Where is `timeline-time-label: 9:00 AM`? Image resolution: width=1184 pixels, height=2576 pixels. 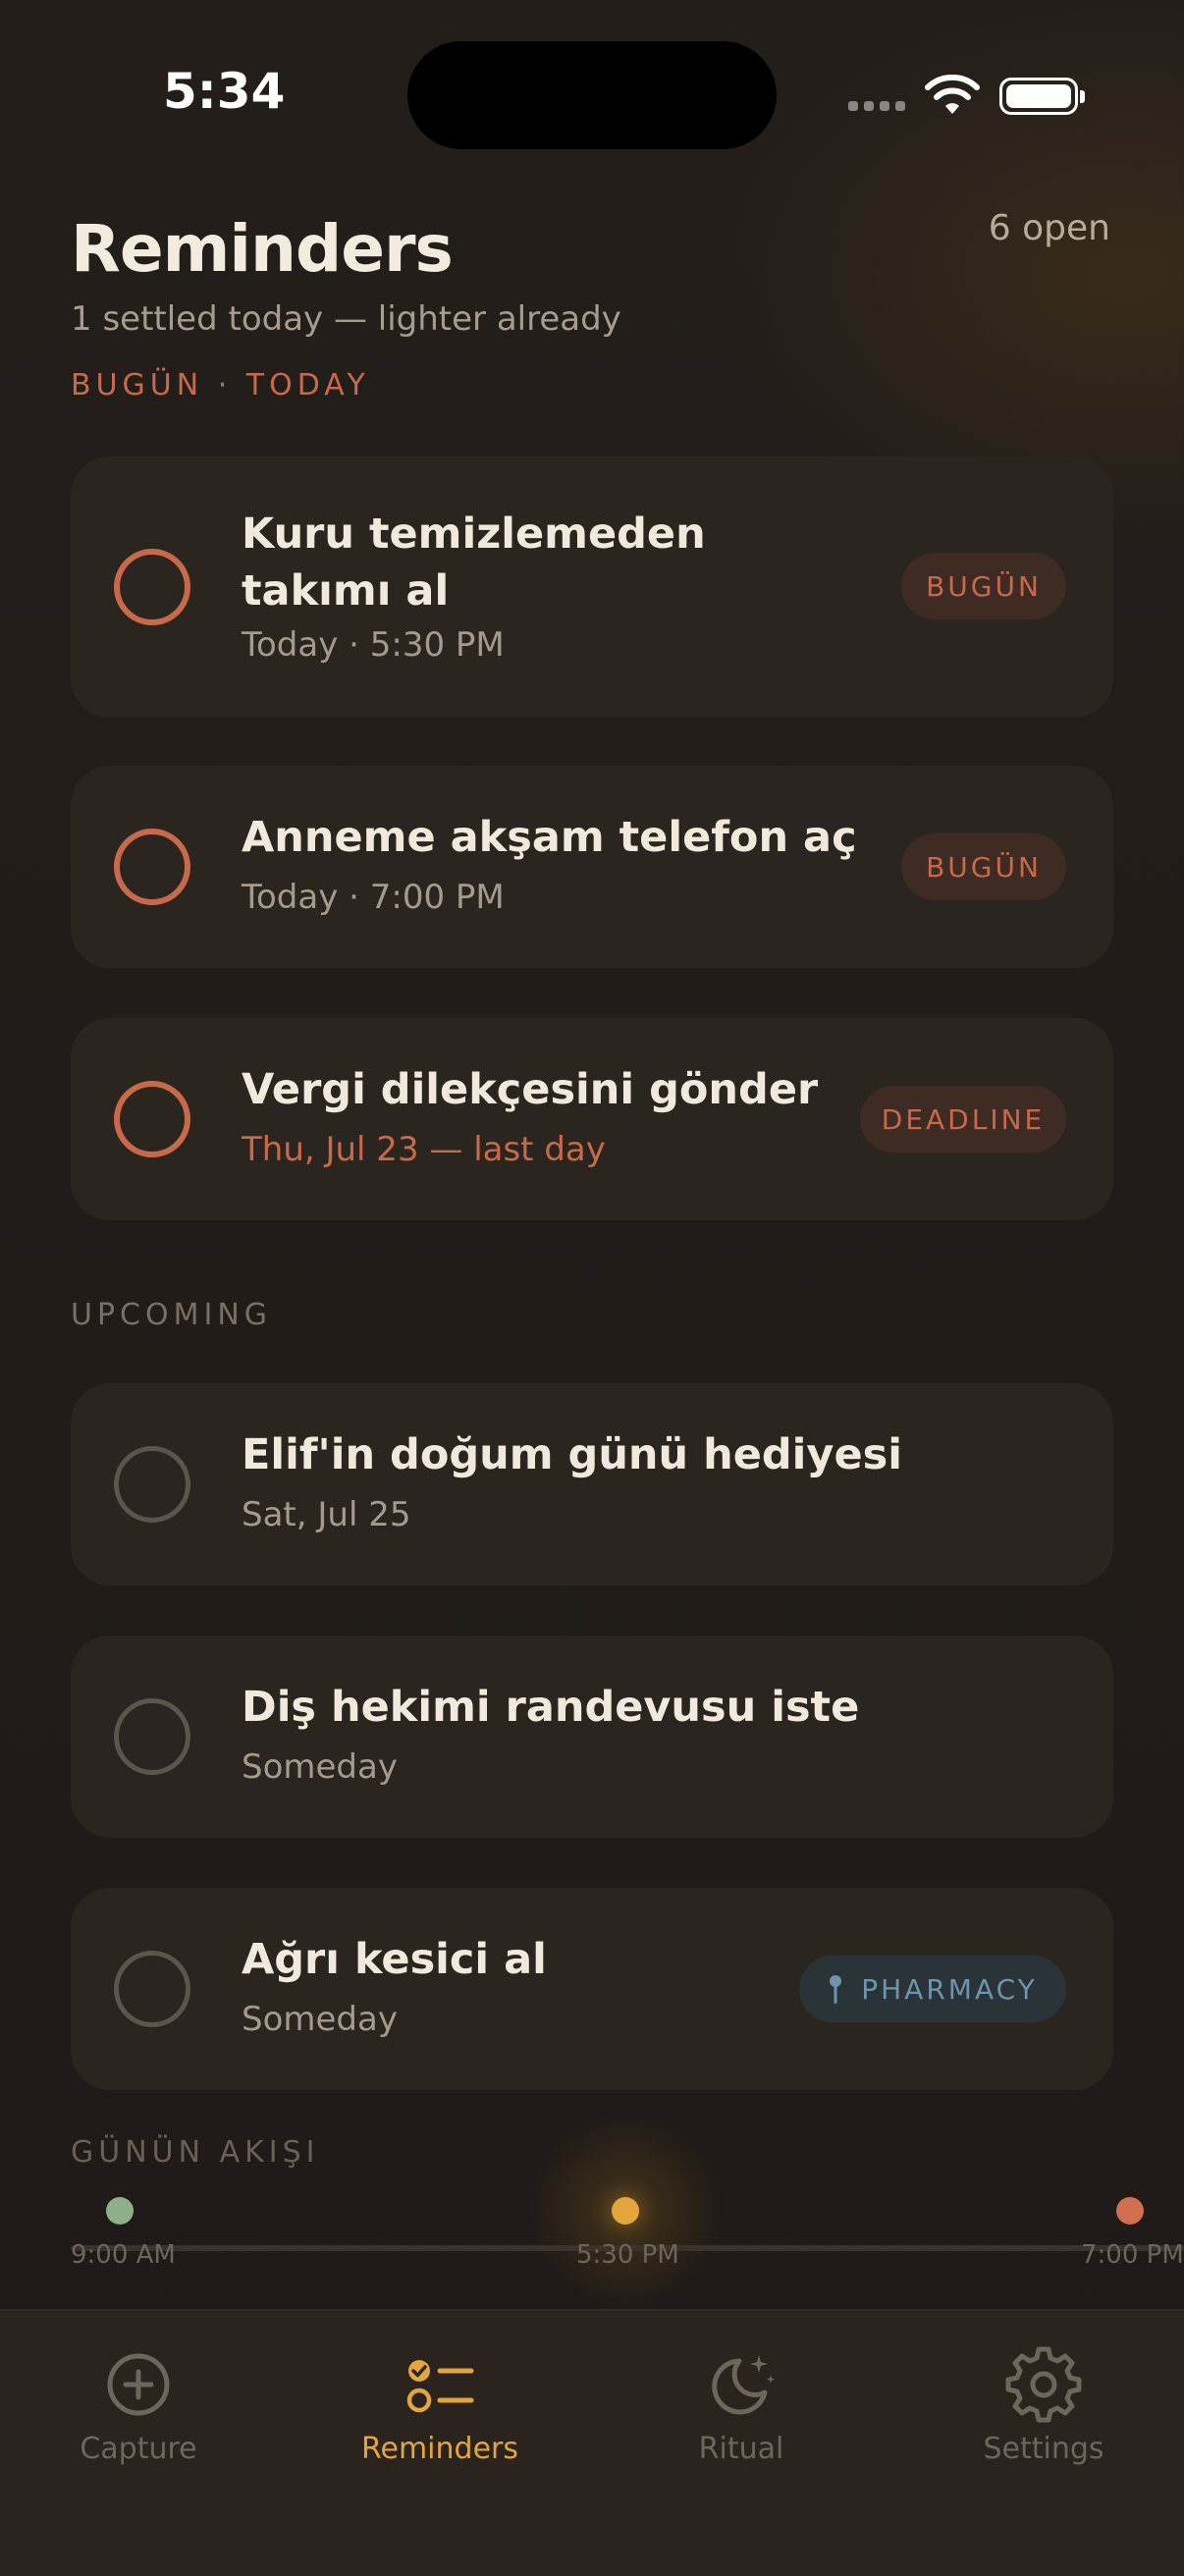
timeline-time-label: 9:00 AM is located at coordinates (123, 2255).